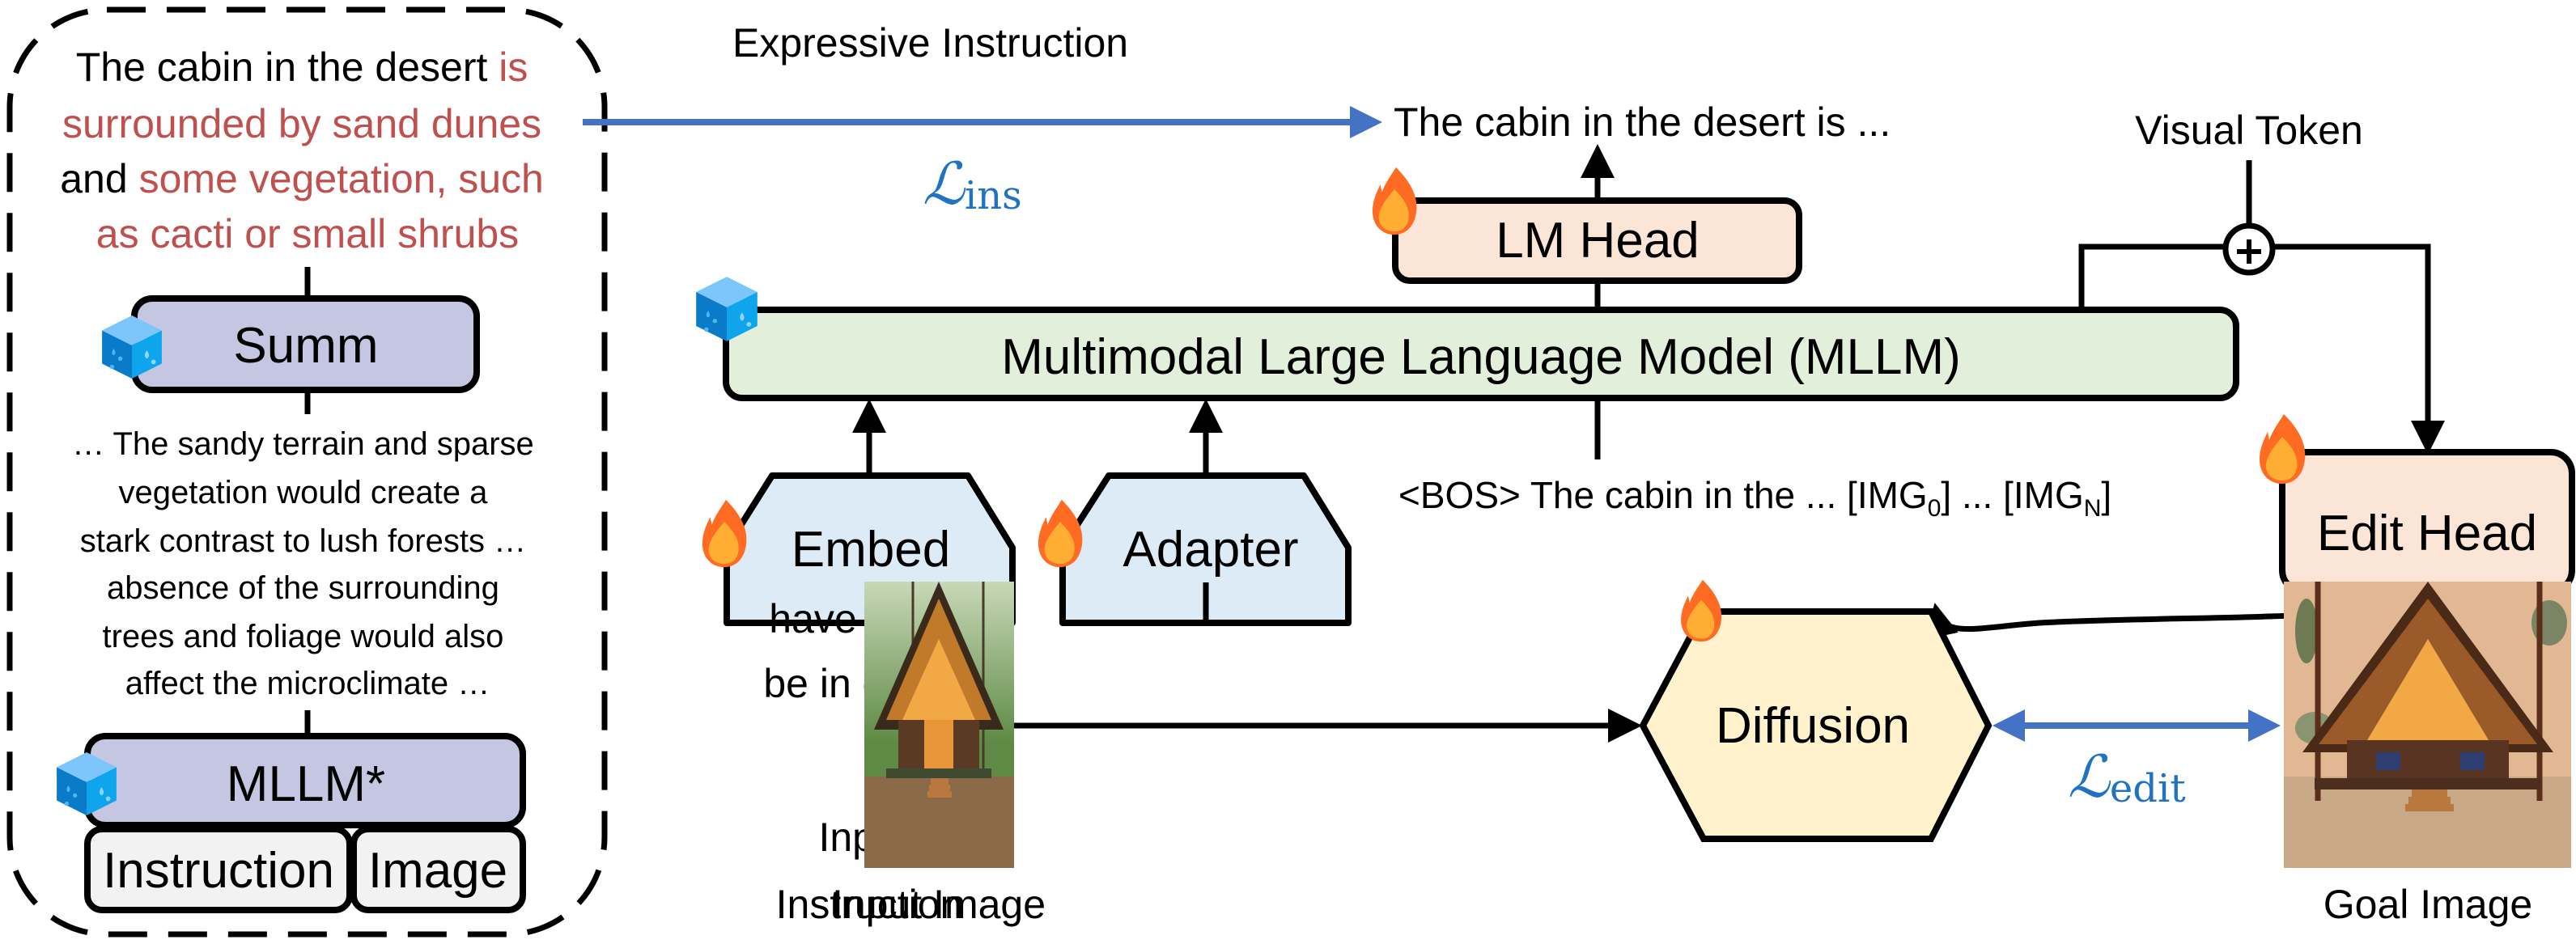  I want to click on adapter-label: Adapter, so click(1210, 550).